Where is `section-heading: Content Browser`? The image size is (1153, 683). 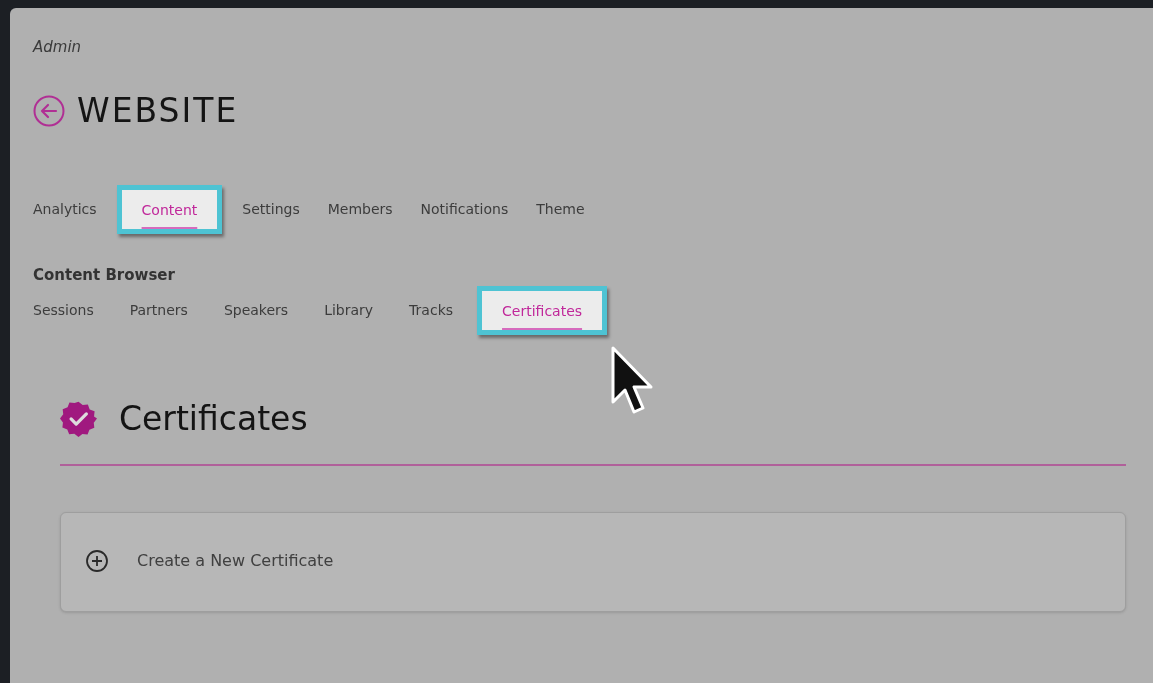
section-heading: Content Browser is located at coordinates (104, 275).